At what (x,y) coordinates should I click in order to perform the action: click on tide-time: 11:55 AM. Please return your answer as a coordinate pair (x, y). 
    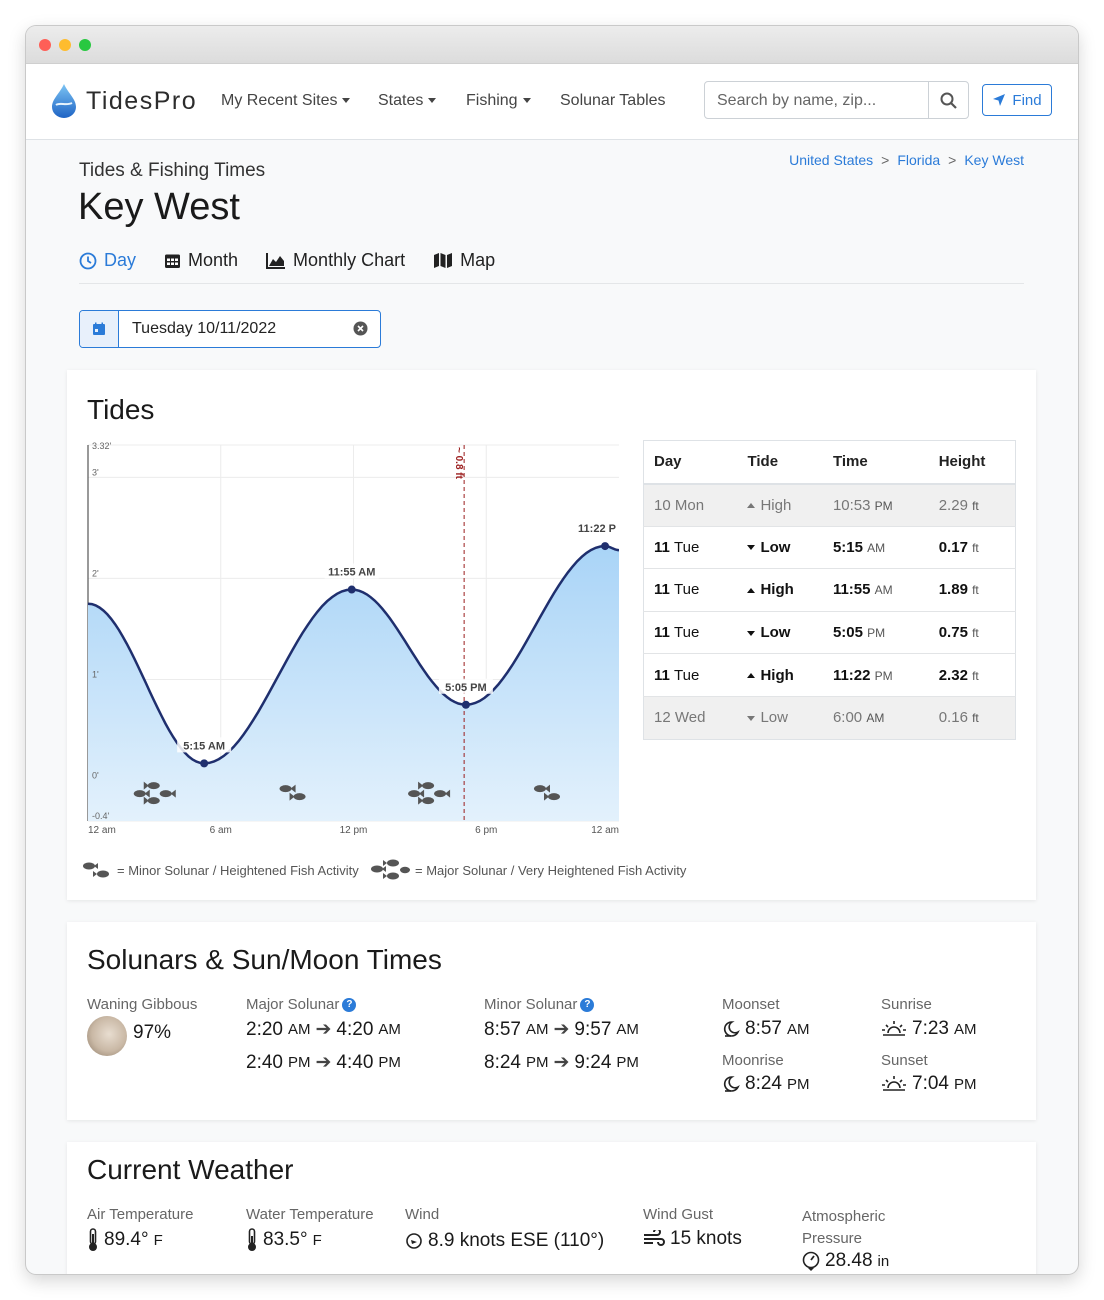
    Looking at the image, I should click on (875, 590).